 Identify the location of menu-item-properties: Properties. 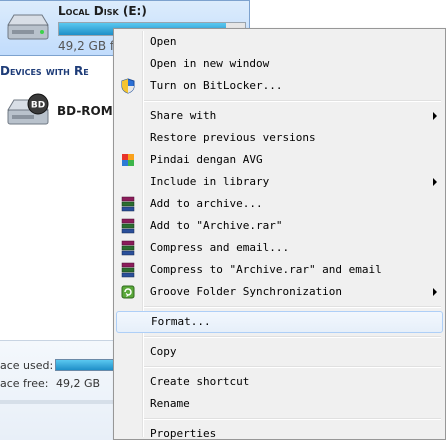
(279, 431).